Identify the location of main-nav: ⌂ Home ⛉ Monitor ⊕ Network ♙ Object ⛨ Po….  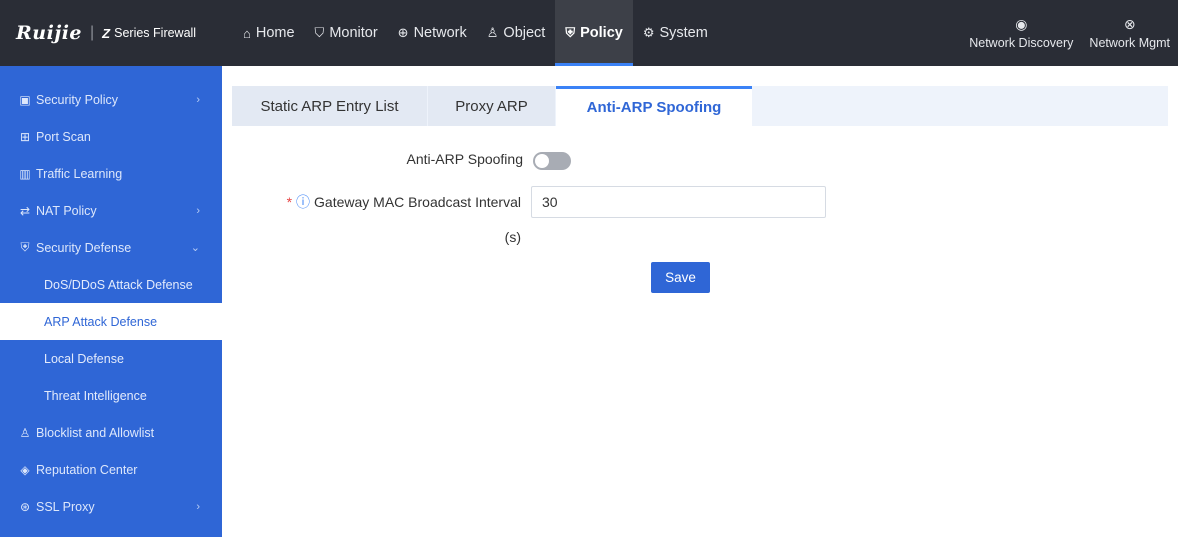
(475, 33).